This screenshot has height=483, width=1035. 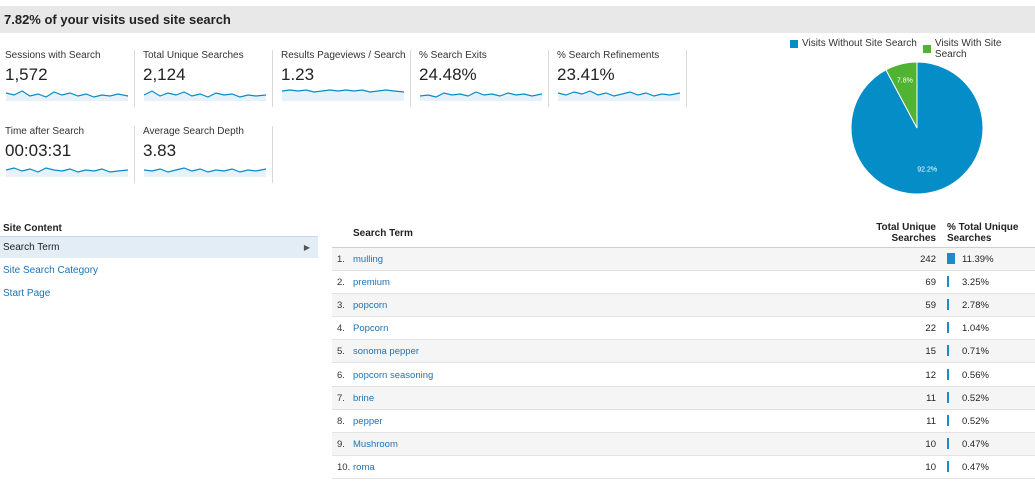 What do you see at coordinates (306, 247) in the screenshot?
I see `chevron-right-icon: ▶` at bounding box center [306, 247].